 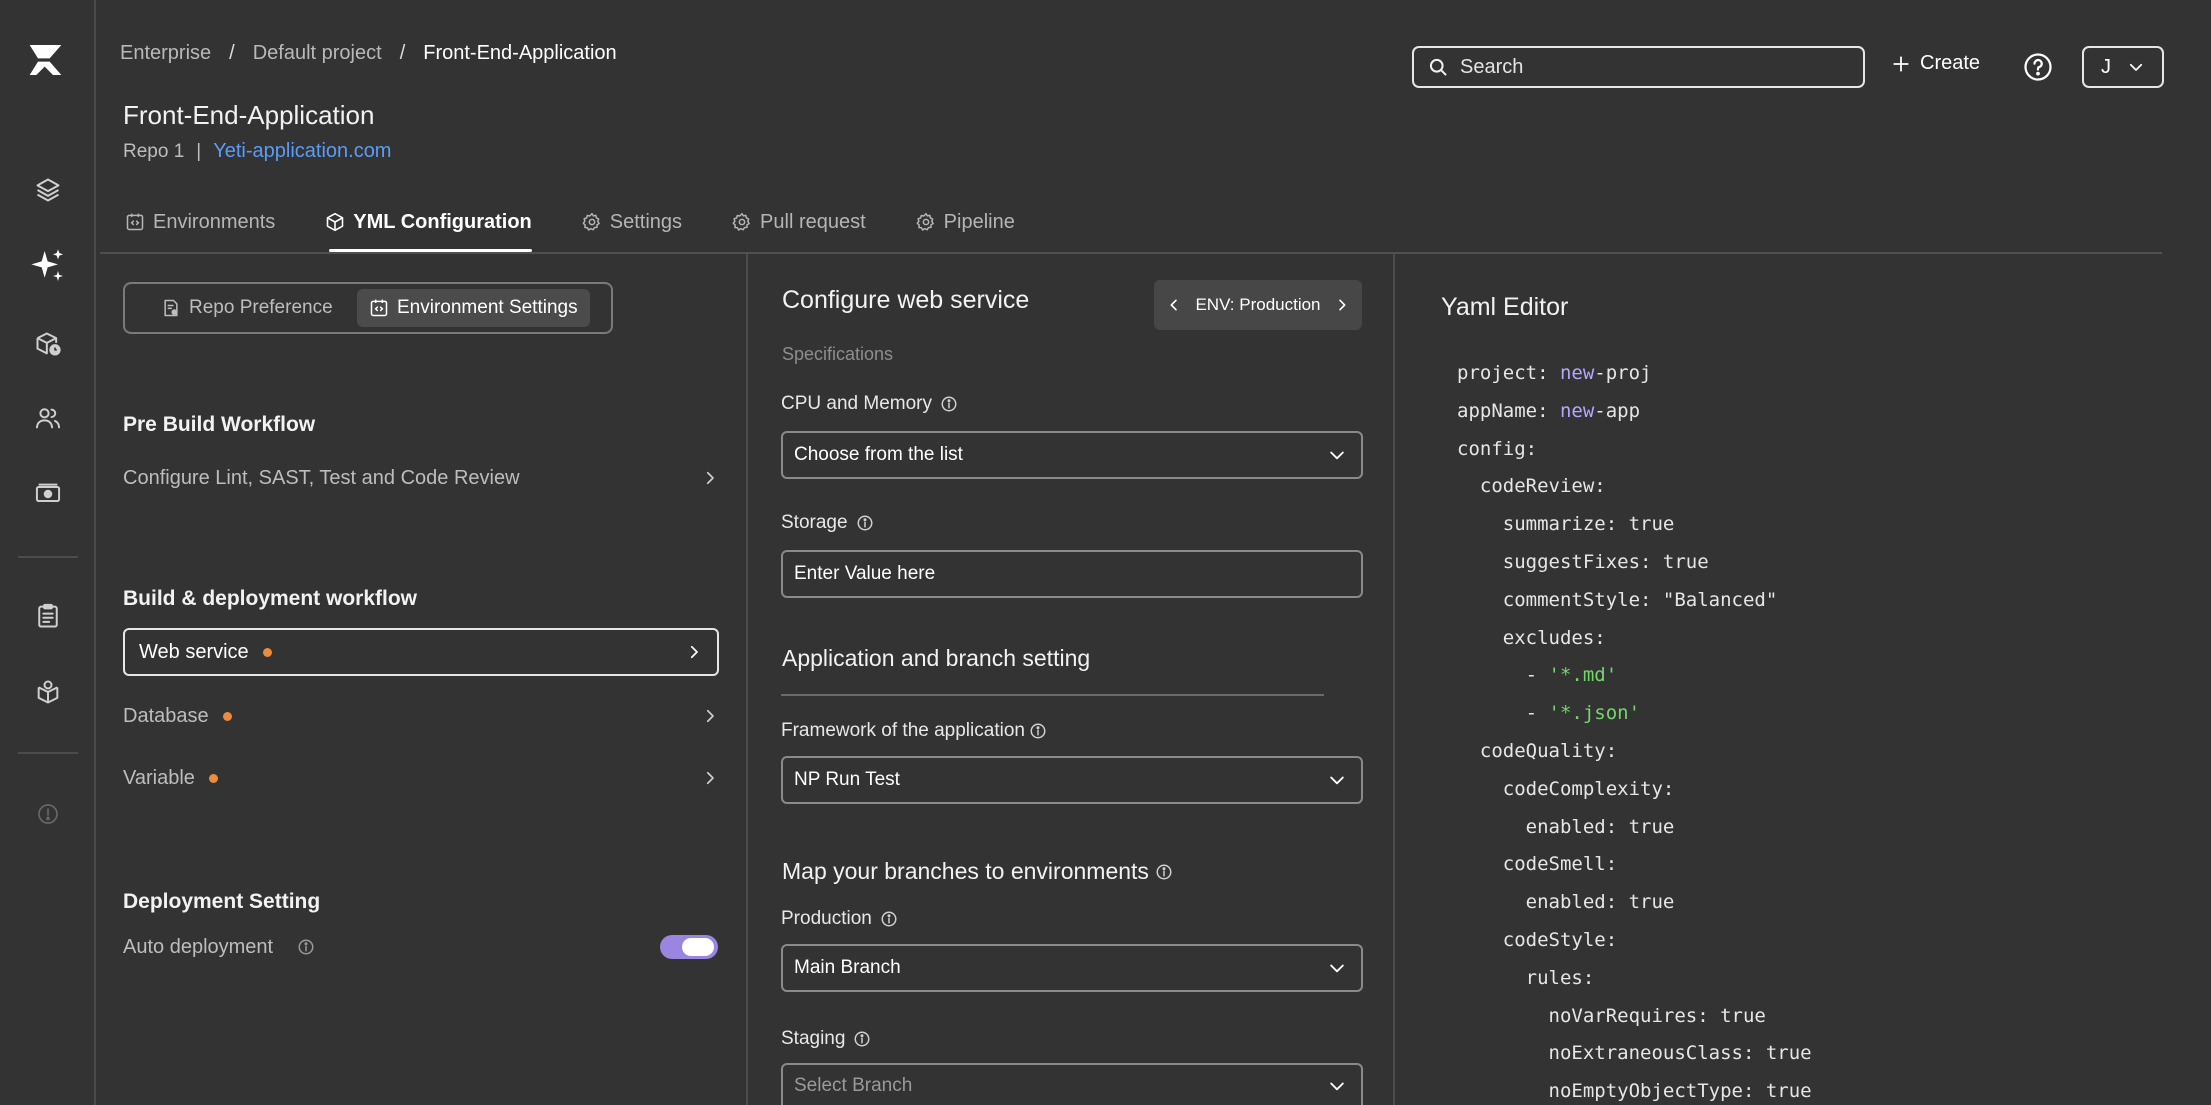 I want to click on yaml-line: noEmptyObjectType: true, so click(x=1634, y=1091).